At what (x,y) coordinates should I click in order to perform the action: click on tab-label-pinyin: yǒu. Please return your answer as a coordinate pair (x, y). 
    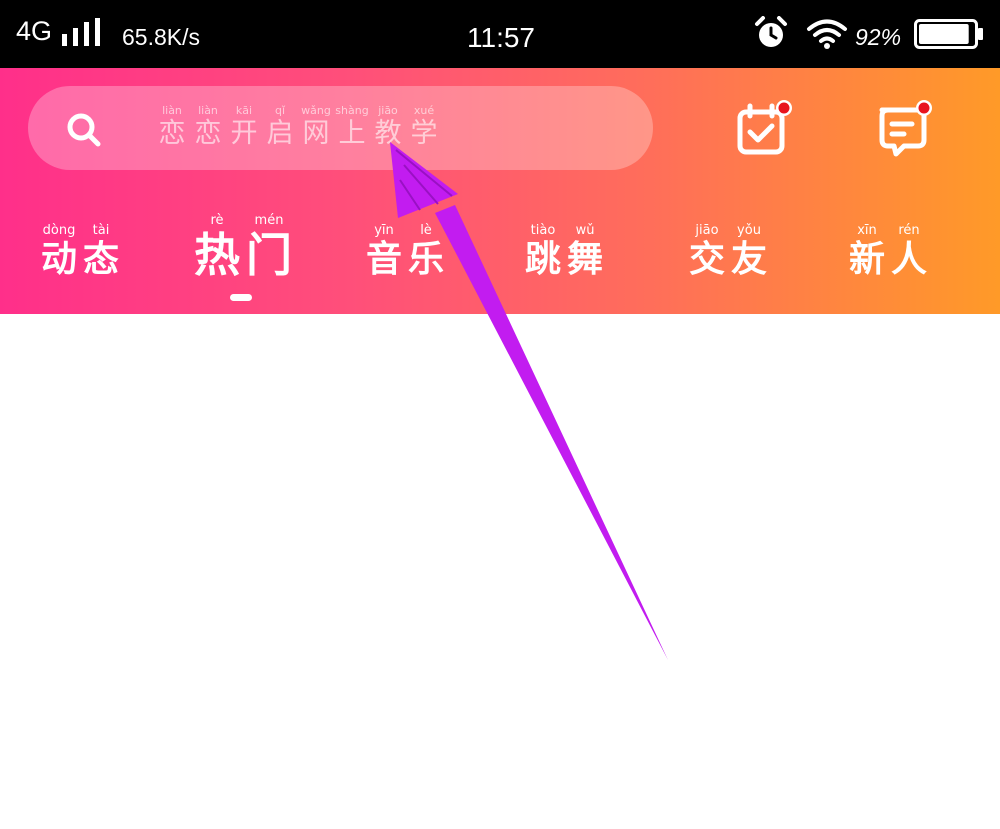
    Looking at the image, I should click on (749, 230).